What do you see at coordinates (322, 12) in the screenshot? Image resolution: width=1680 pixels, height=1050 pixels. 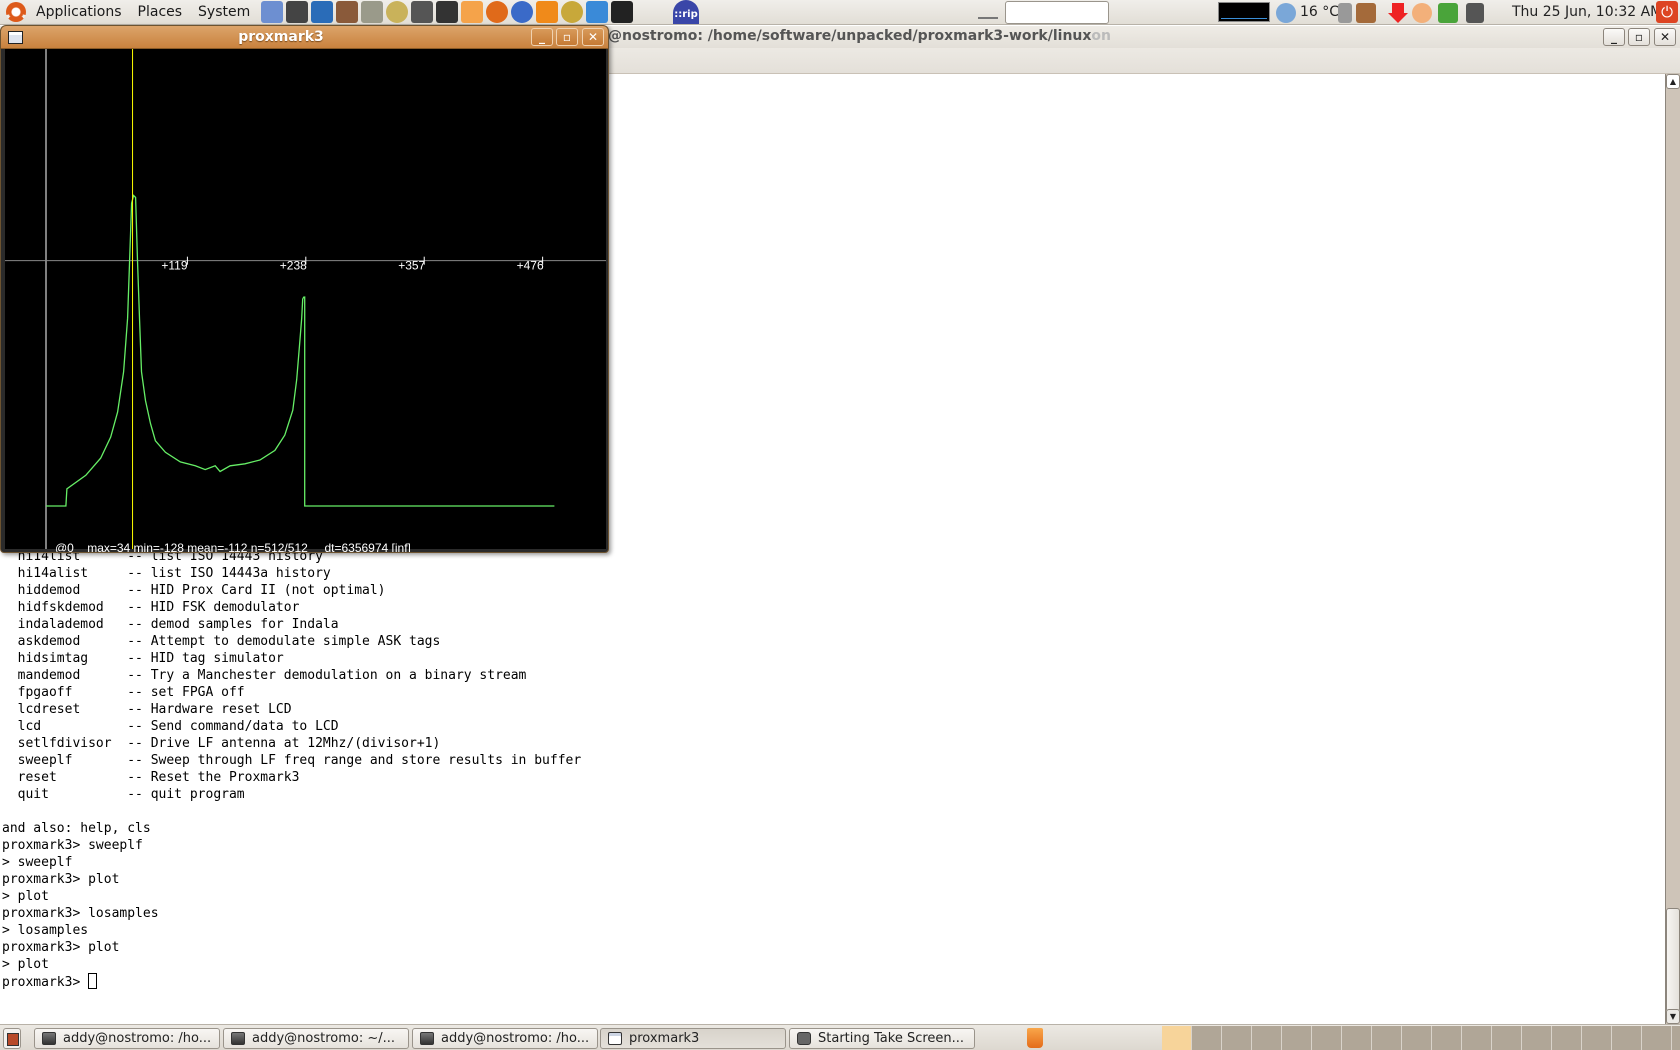 I see `wireshark-icon` at bounding box center [322, 12].